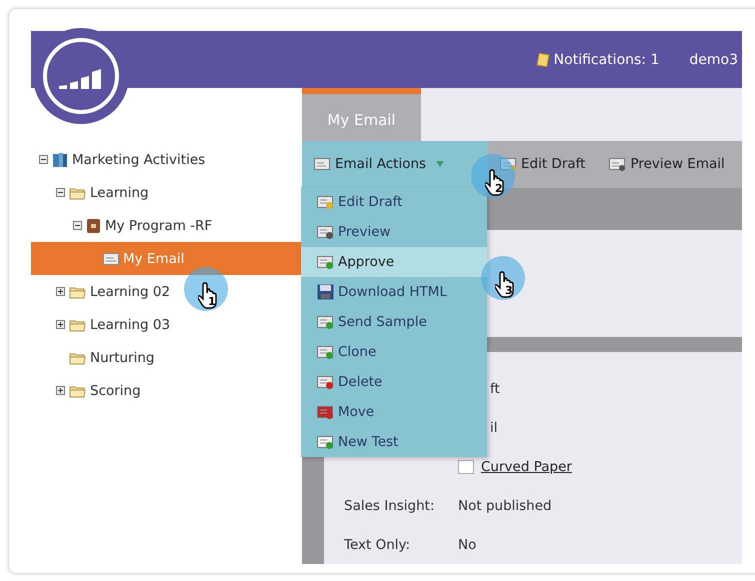 The width and height of the screenshot is (755, 581). I want to click on tree-label: Learning, so click(119, 192).